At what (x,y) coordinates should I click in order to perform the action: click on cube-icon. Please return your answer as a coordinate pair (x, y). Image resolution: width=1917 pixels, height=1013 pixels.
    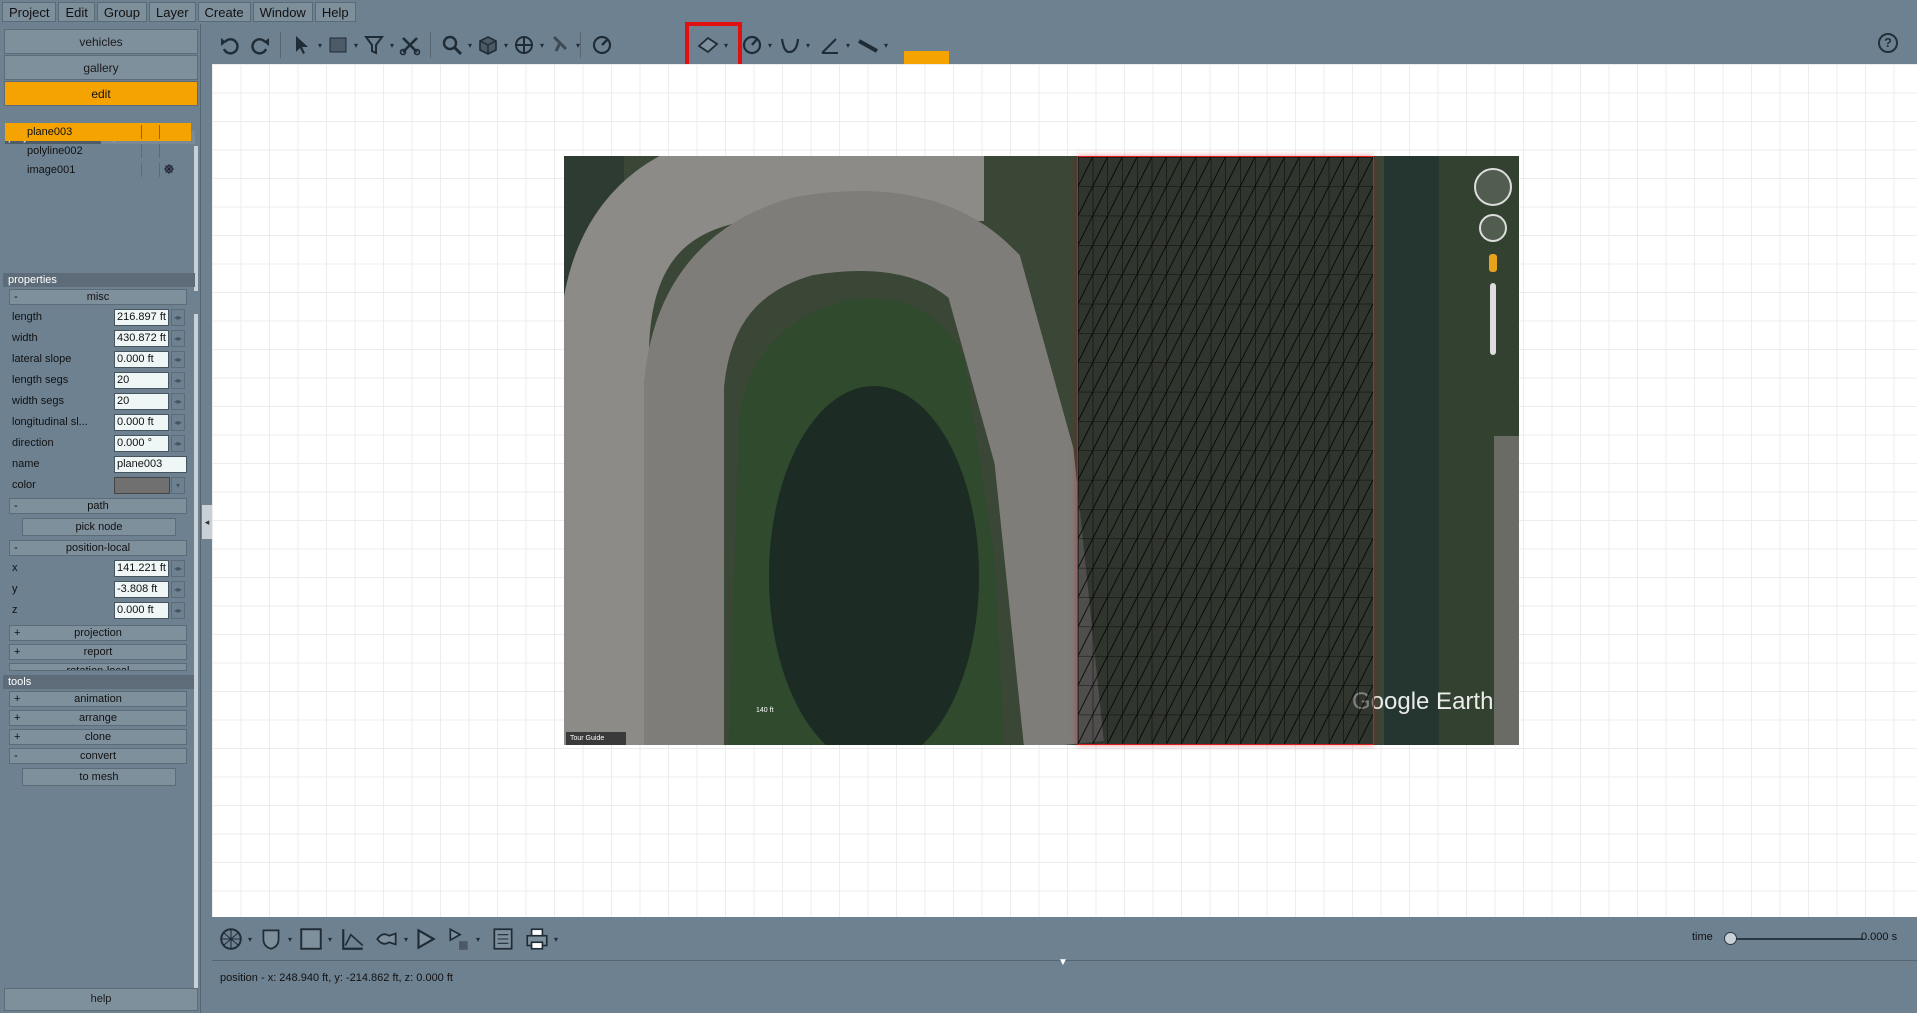
    Looking at the image, I should click on (488, 45).